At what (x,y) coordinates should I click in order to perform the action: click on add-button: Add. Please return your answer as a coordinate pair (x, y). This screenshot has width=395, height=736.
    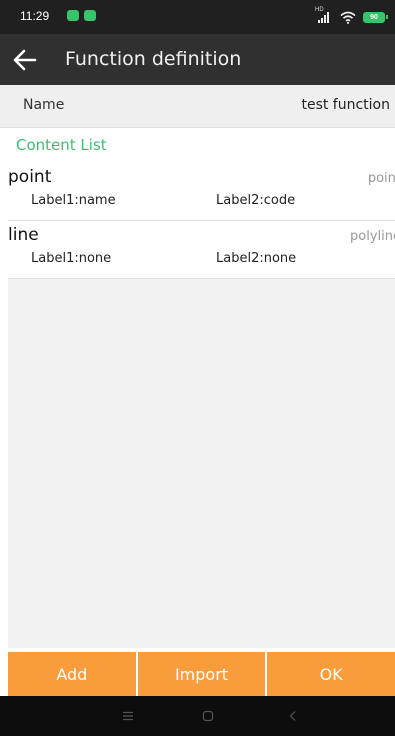
    Looking at the image, I should click on (72, 674).